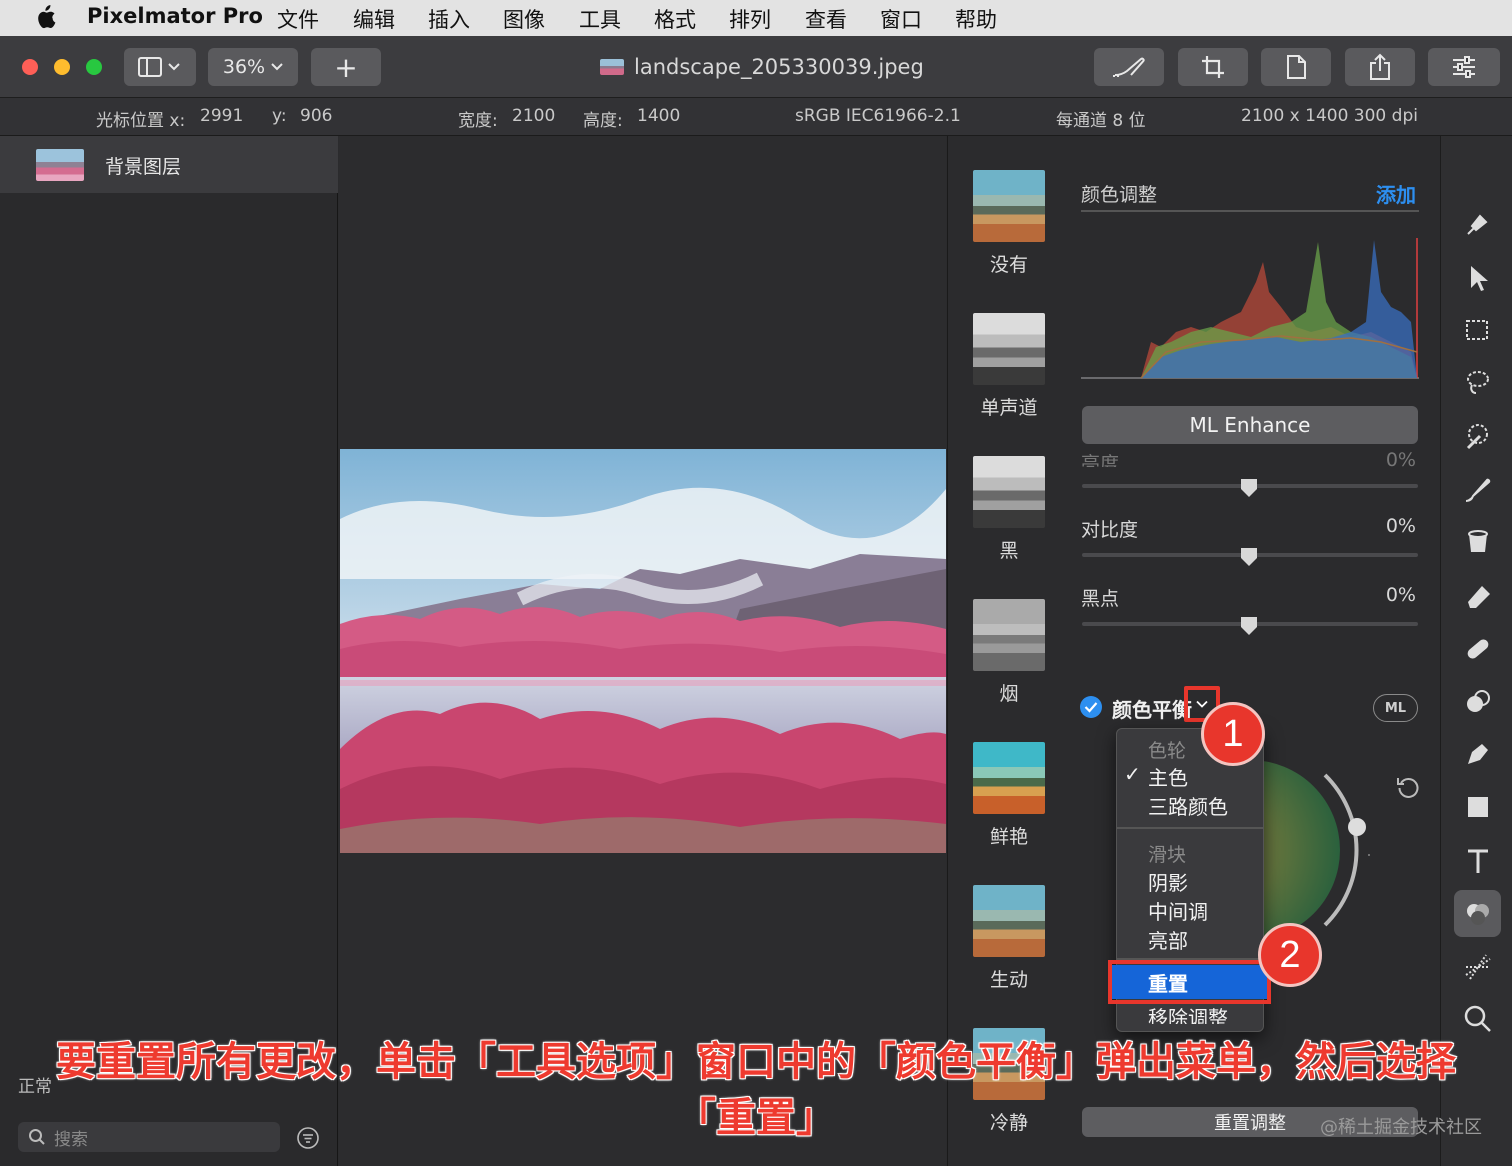 This screenshot has height=1166, width=1512. Describe the element at coordinates (1188, 1013) in the screenshot. I see `menu-item-remove-adjustment: 移除调整` at that location.